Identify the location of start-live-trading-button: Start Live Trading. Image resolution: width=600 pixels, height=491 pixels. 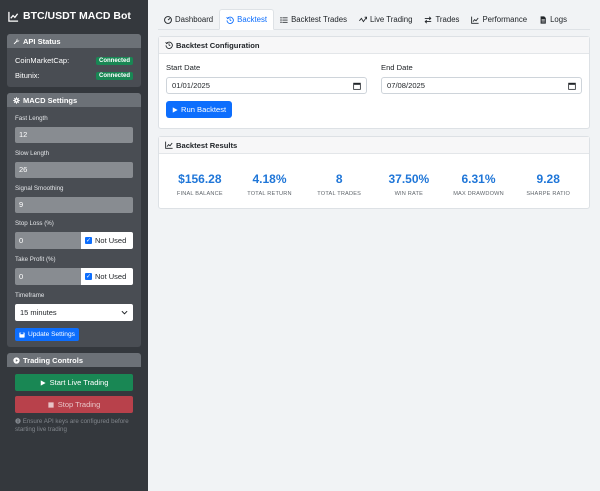
(74, 382).